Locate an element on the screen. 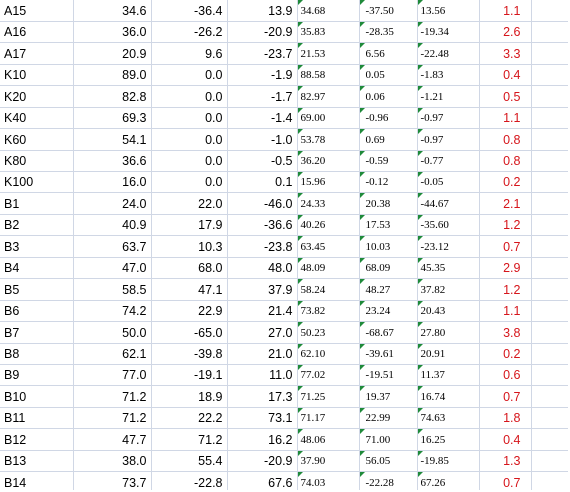 The image size is (570, 492). table-cell-col4: 50.23 is located at coordinates (328, 332).